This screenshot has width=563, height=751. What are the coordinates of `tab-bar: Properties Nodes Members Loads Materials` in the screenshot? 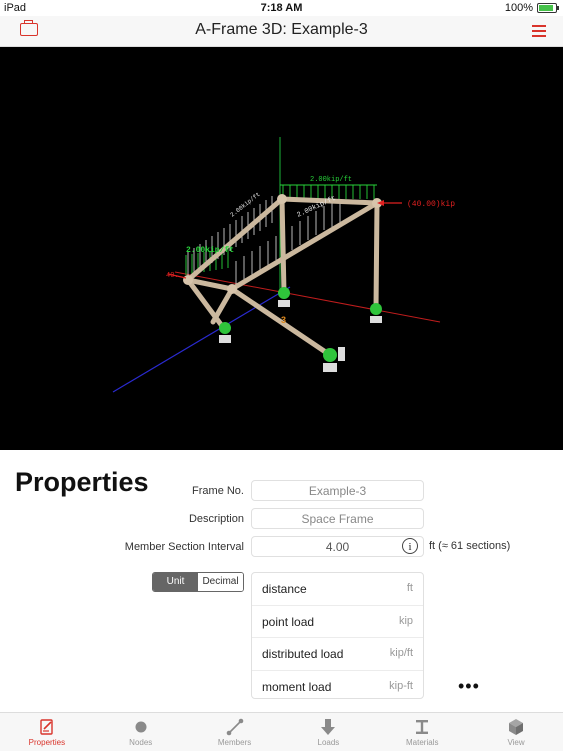 It's located at (281, 731).